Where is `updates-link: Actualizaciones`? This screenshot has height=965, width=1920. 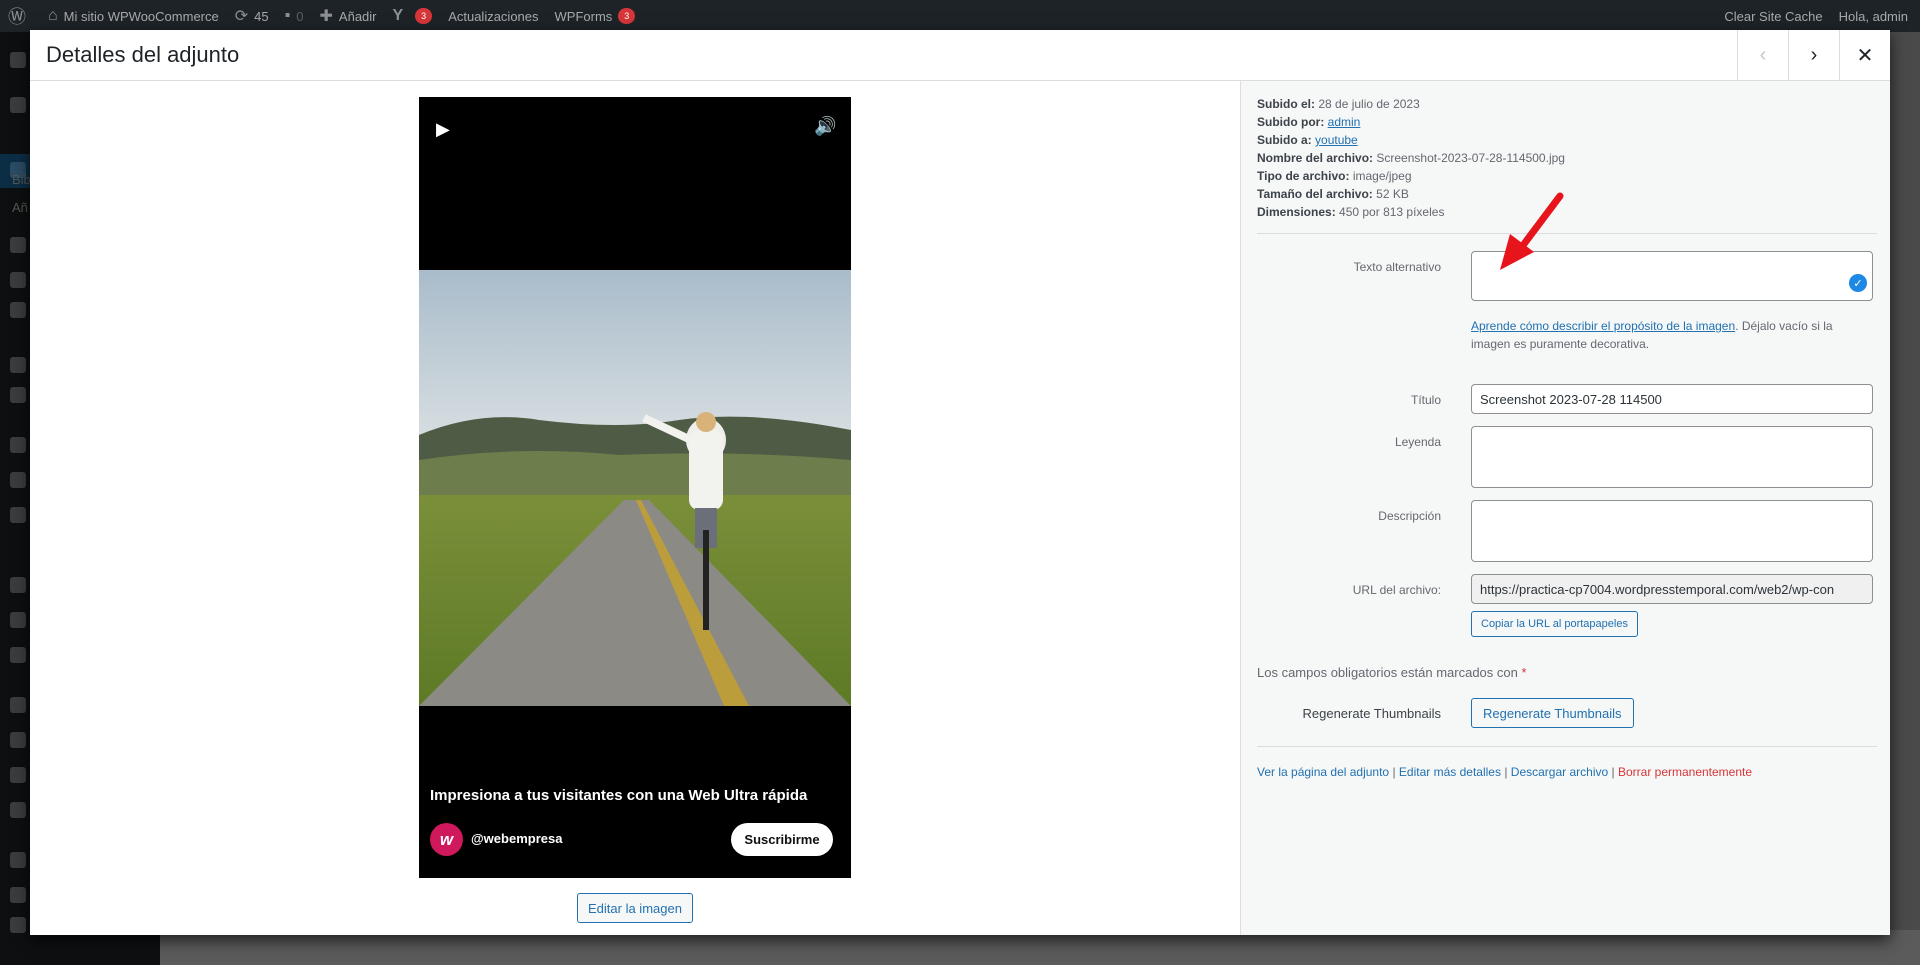 updates-link: Actualizaciones is located at coordinates (493, 16).